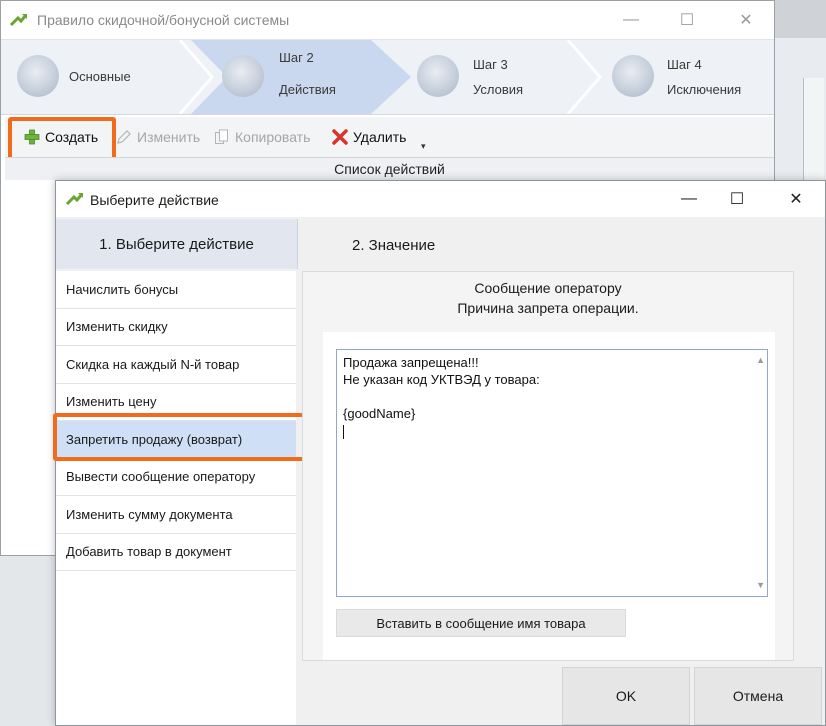  What do you see at coordinates (154, 200) in the screenshot?
I see `dialog-title: Выберите действие` at bounding box center [154, 200].